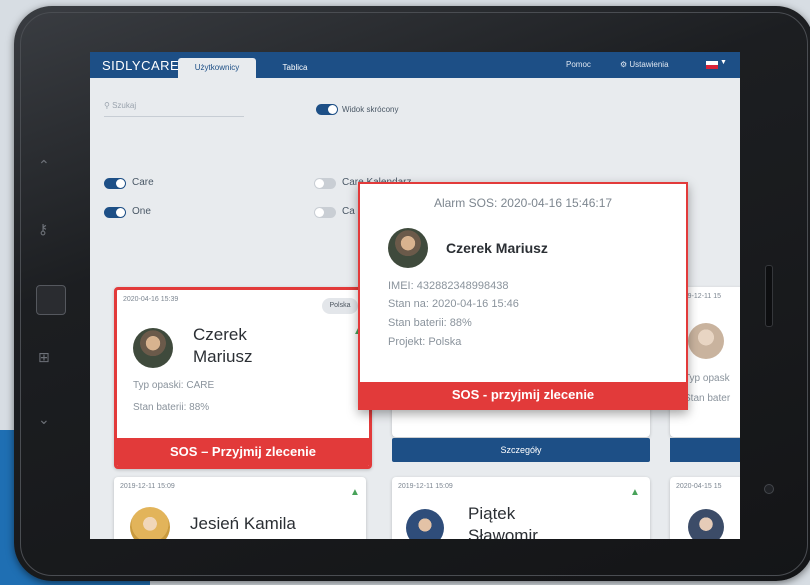 The width and height of the screenshot is (810, 585). Describe the element at coordinates (523, 203) in the screenshot. I see `modal-title: Alarm SOS: 2020-04-16 15:46:17` at that location.